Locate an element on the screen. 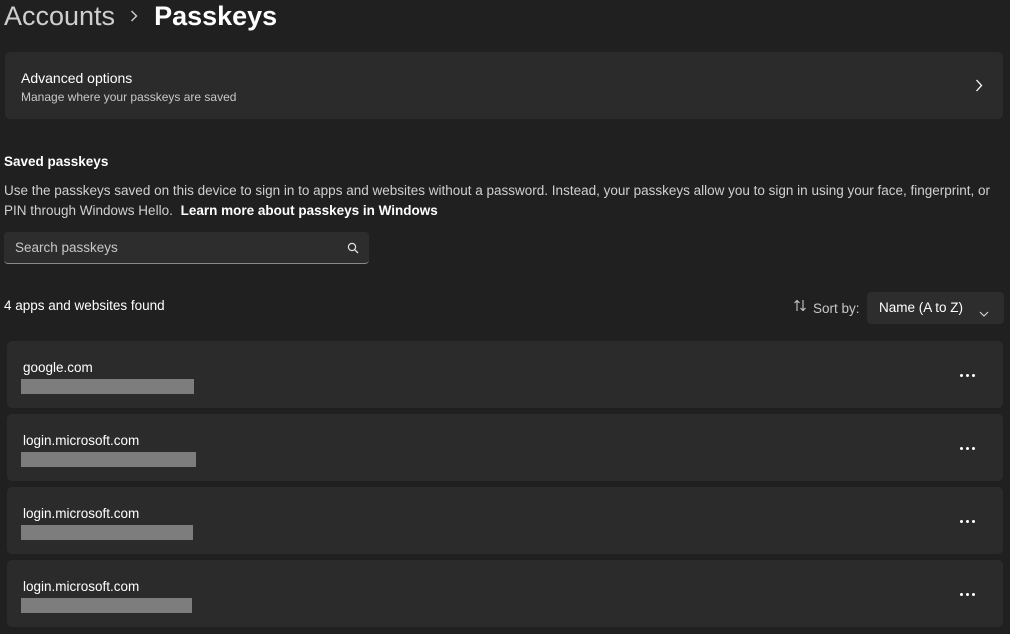  breadcrumb-chevron-icon is located at coordinates (134, 16).